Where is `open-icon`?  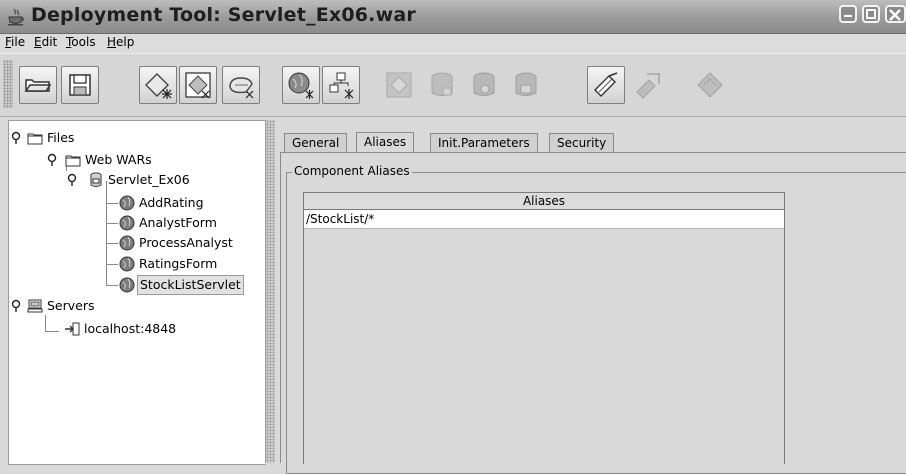 open-icon is located at coordinates (38, 85).